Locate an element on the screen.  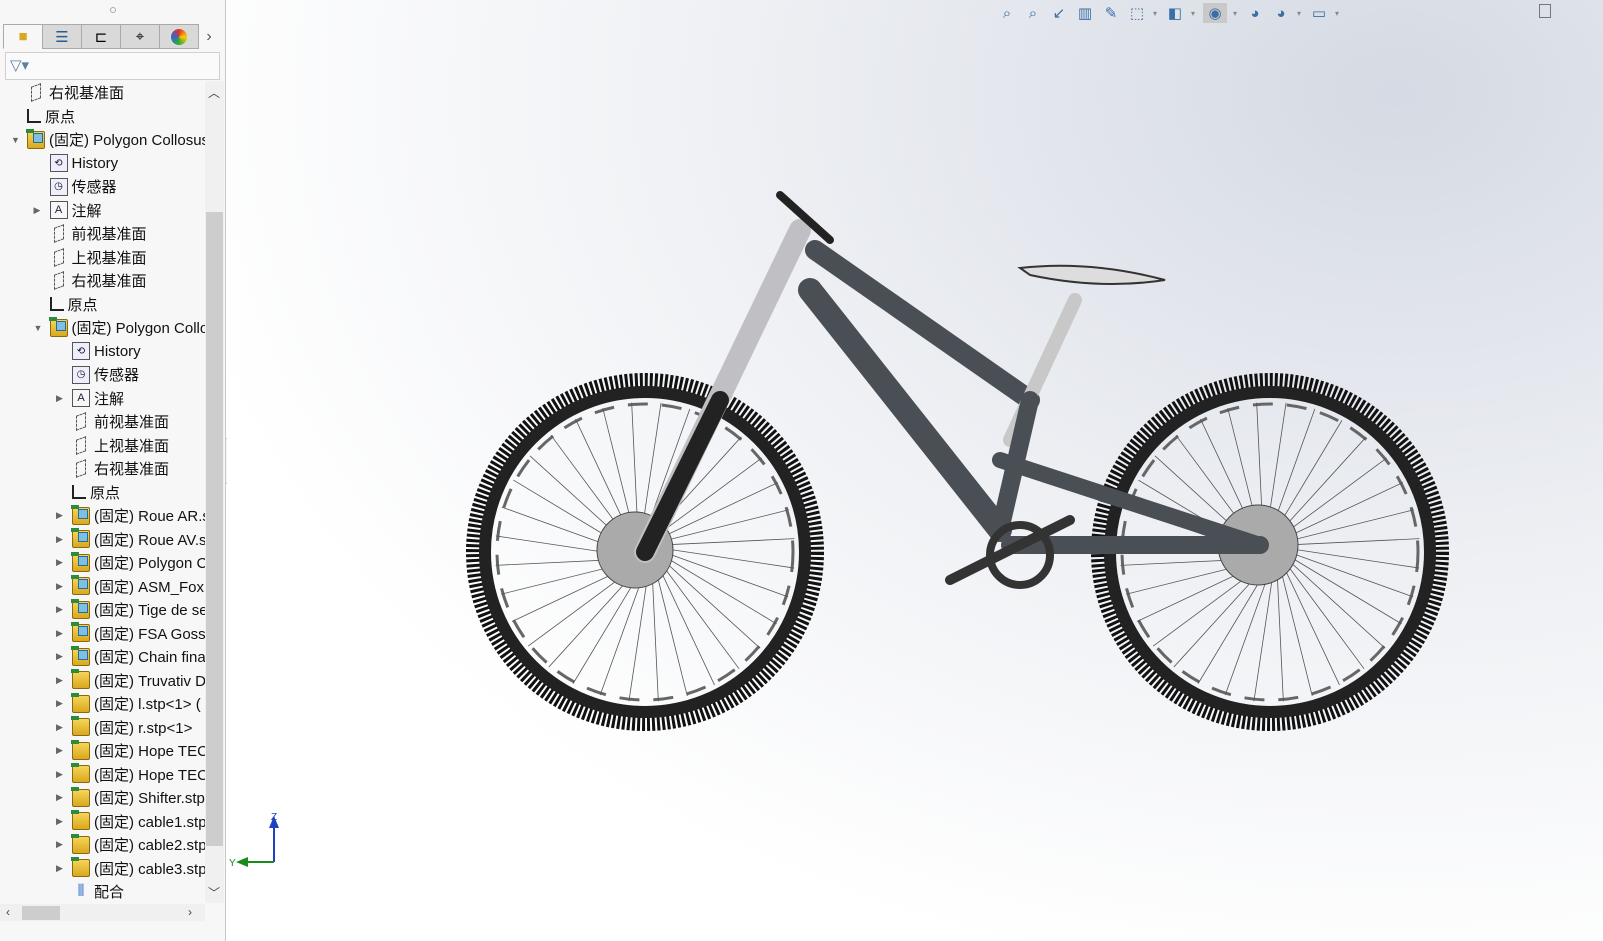
origin-icon is located at coordinates (79, 492).